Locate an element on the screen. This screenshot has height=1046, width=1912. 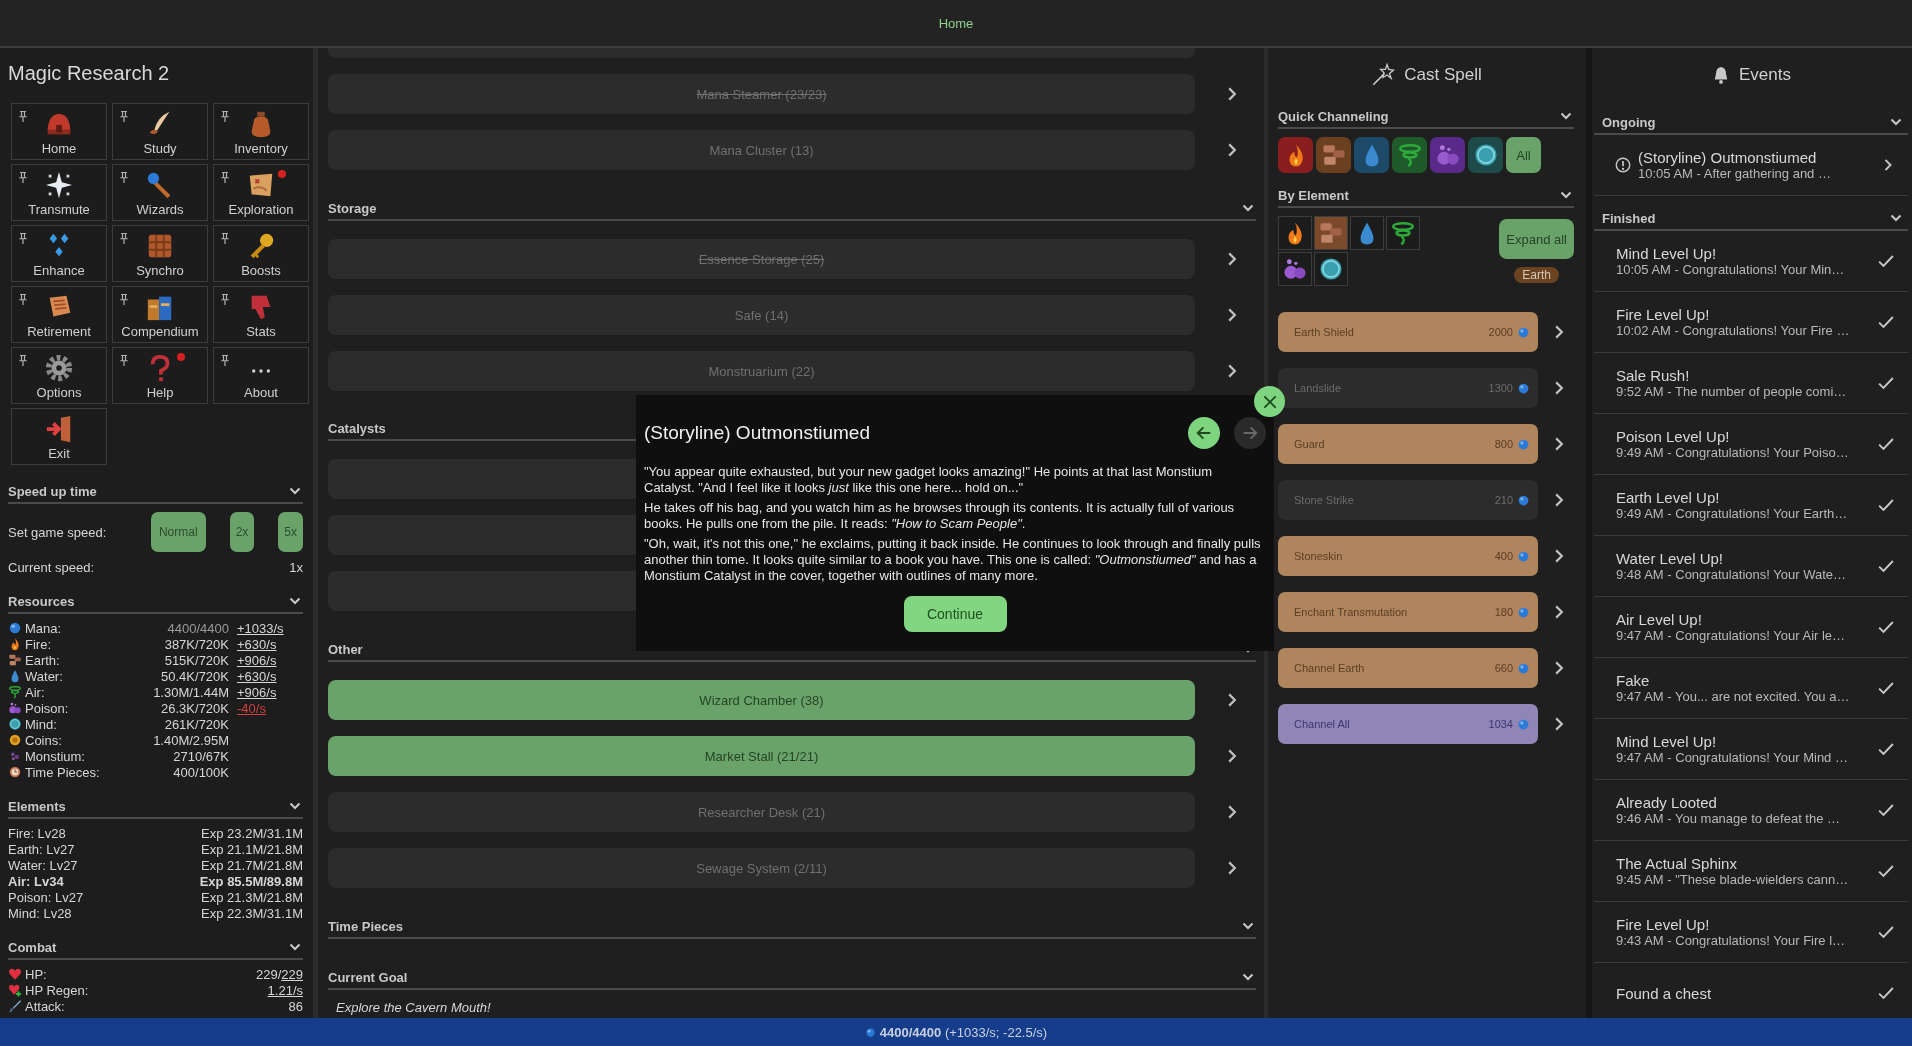
nav-tile: Transmute is located at coordinates (59, 192).